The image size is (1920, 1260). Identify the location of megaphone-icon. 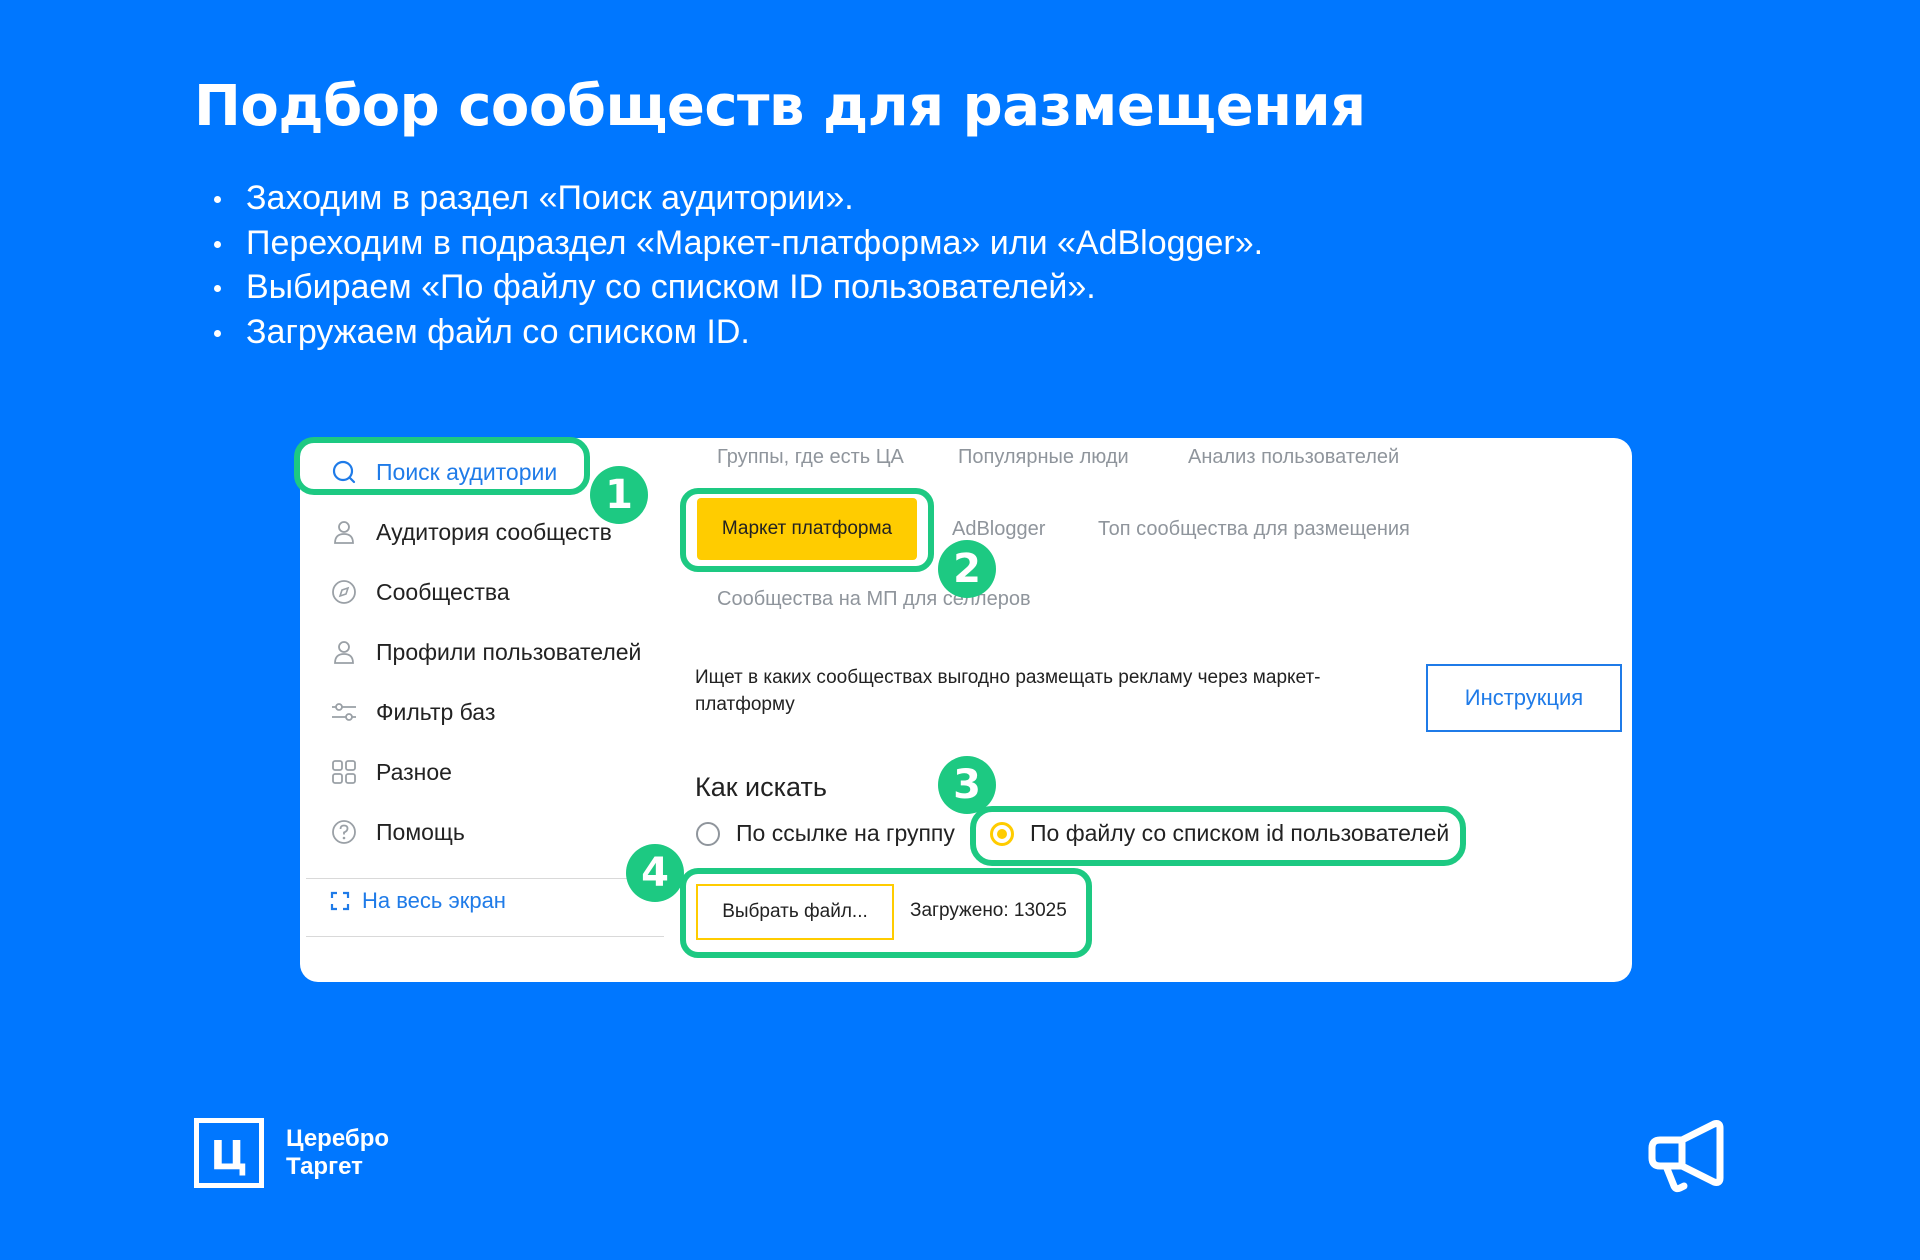
(1687, 1159).